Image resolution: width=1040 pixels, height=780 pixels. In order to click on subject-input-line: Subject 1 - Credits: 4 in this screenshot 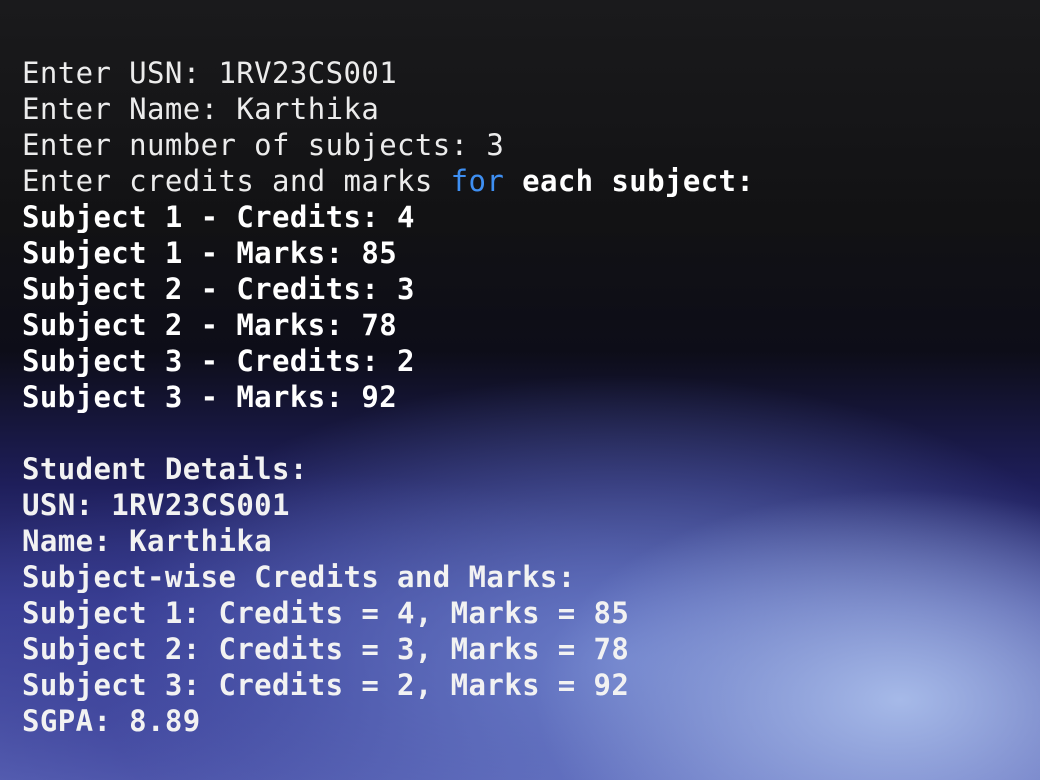, I will do `click(218, 217)`.